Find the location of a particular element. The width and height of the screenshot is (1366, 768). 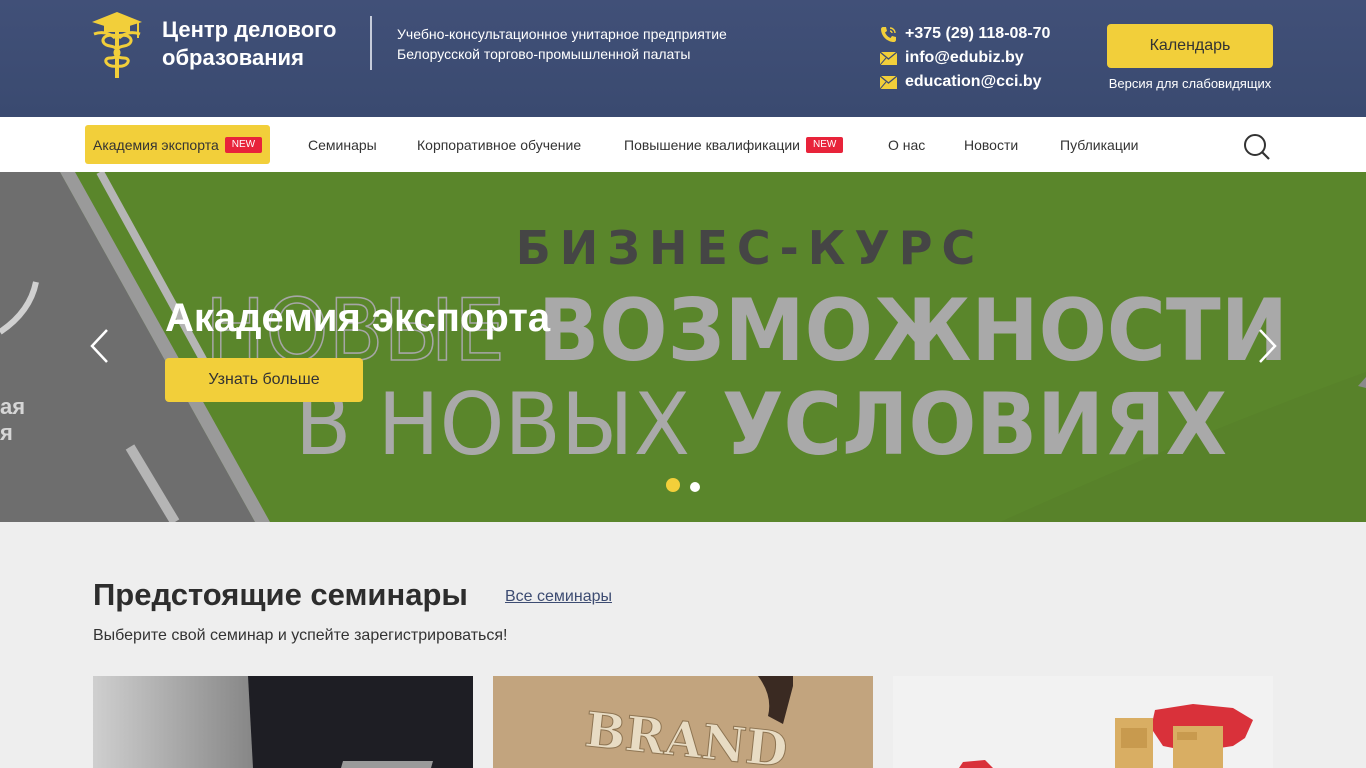

logo-title: Центр делового образования is located at coordinates (262, 44).